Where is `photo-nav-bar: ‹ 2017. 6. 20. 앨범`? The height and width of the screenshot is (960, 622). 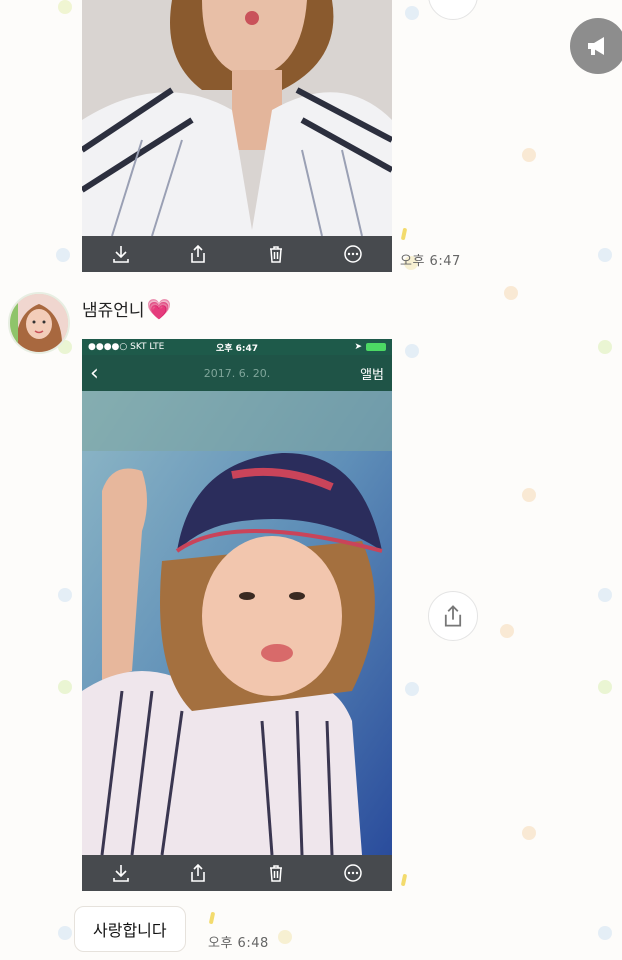 photo-nav-bar: ‹ 2017. 6. 20. 앨범 is located at coordinates (237, 373).